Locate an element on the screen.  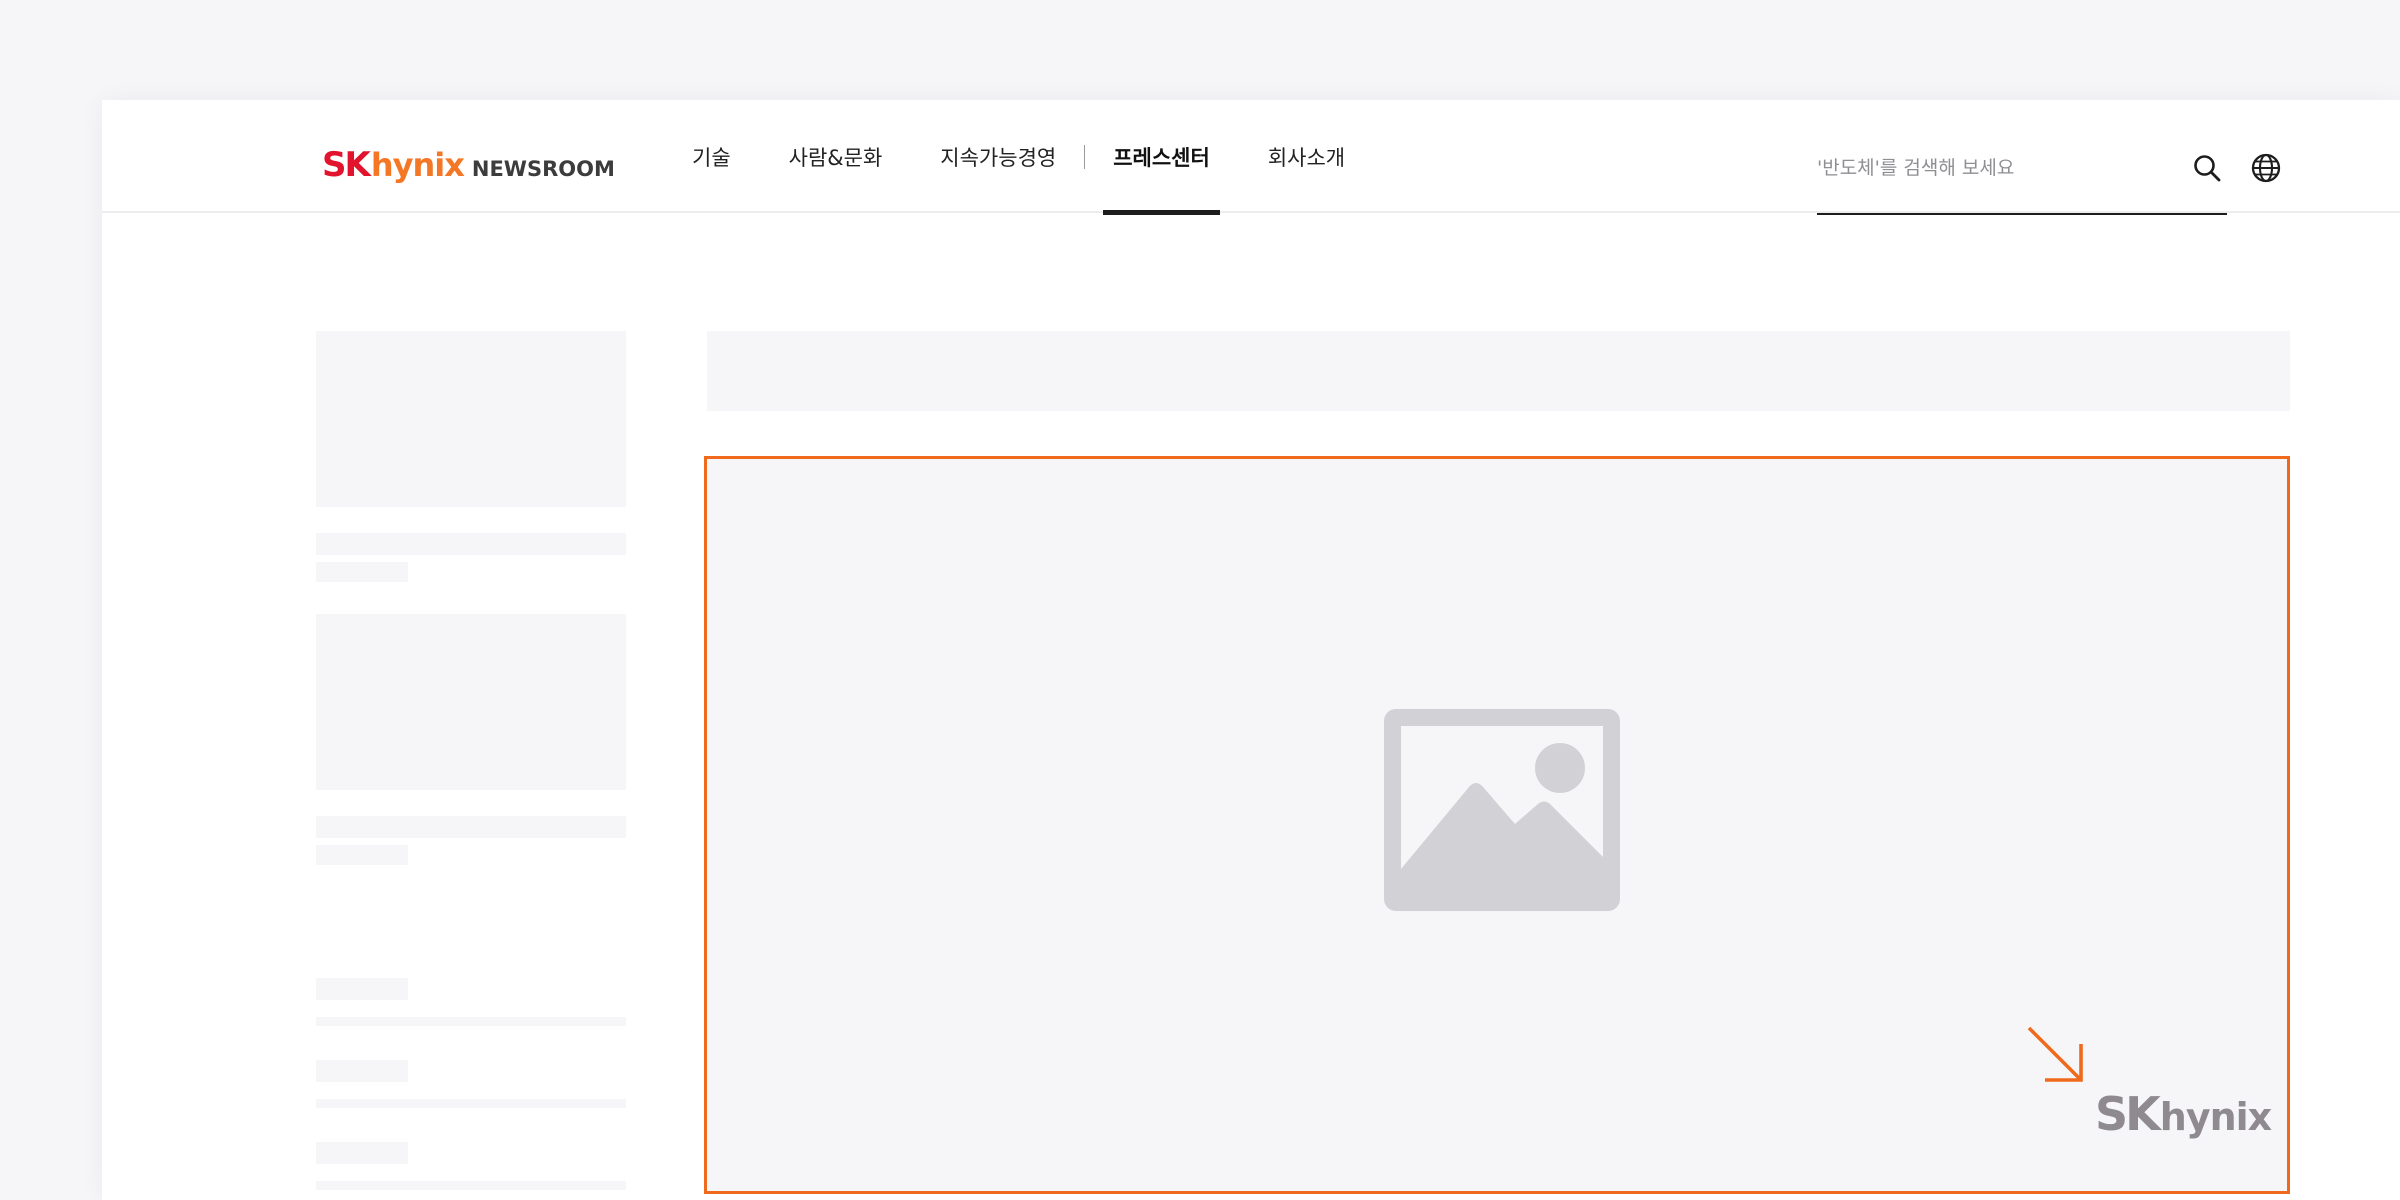
search-button is located at coordinates (2207, 168).